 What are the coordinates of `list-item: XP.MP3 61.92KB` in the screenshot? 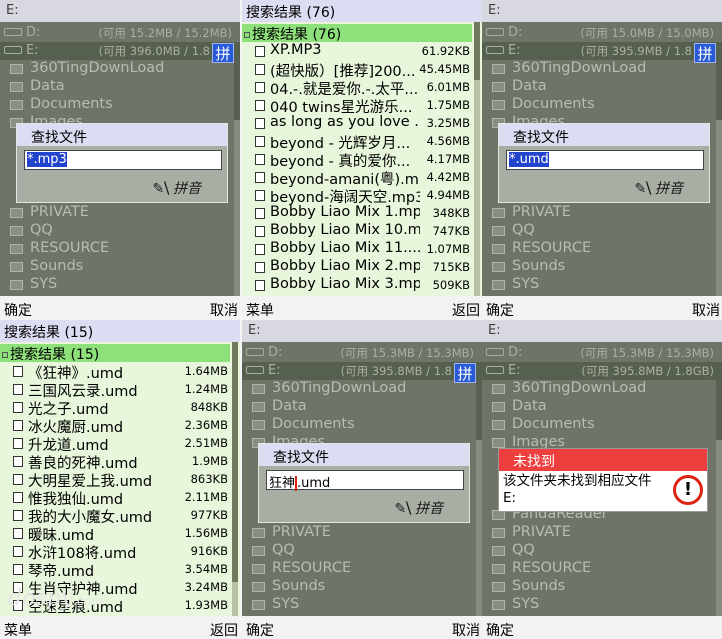 It's located at (357, 51).